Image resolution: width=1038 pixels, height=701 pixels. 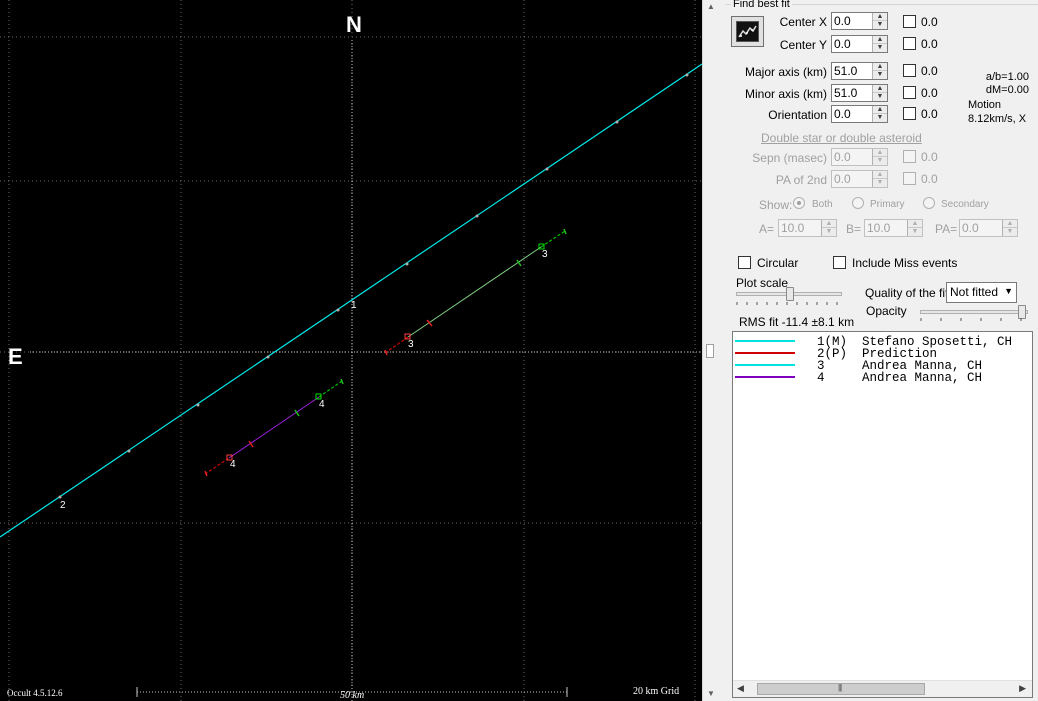 What do you see at coordinates (747, 31) in the screenshot?
I see `find-best-fit-button` at bounding box center [747, 31].